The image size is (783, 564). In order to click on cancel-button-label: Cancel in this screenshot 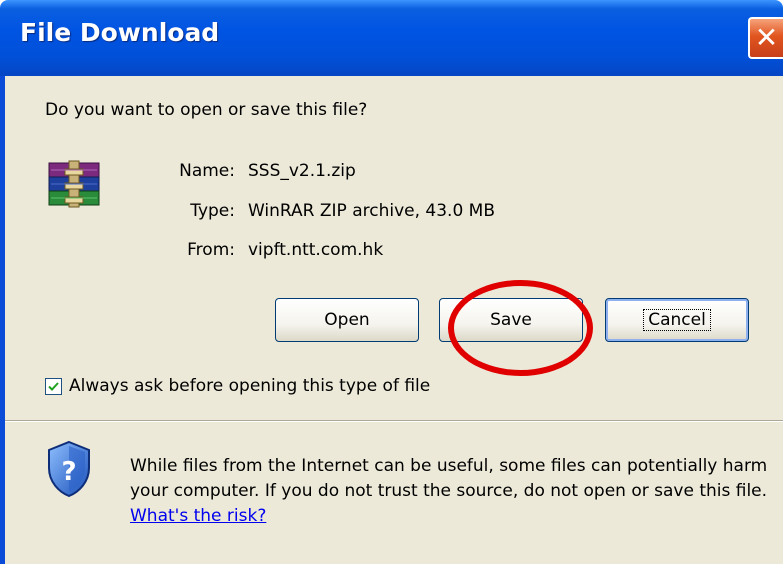, I will do `click(677, 320)`.